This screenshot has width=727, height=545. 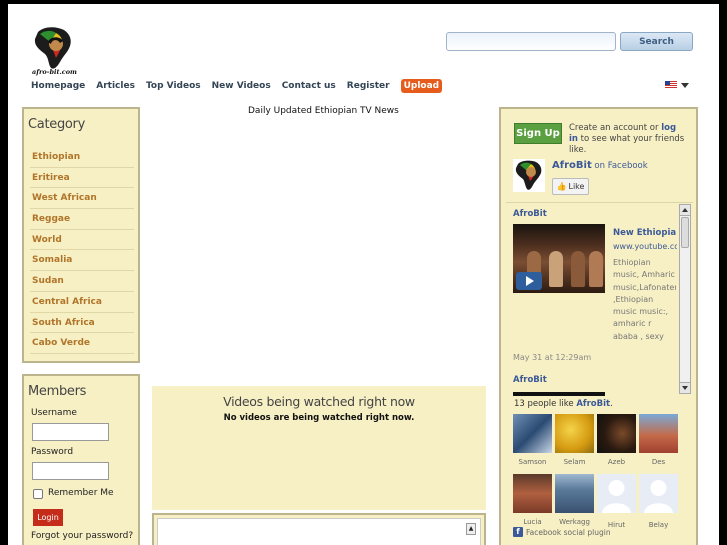 What do you see at coordinates (54, 72) in the screenshot?
I see `logo-text: afro-bit.com` at bounding box center [54, 72].